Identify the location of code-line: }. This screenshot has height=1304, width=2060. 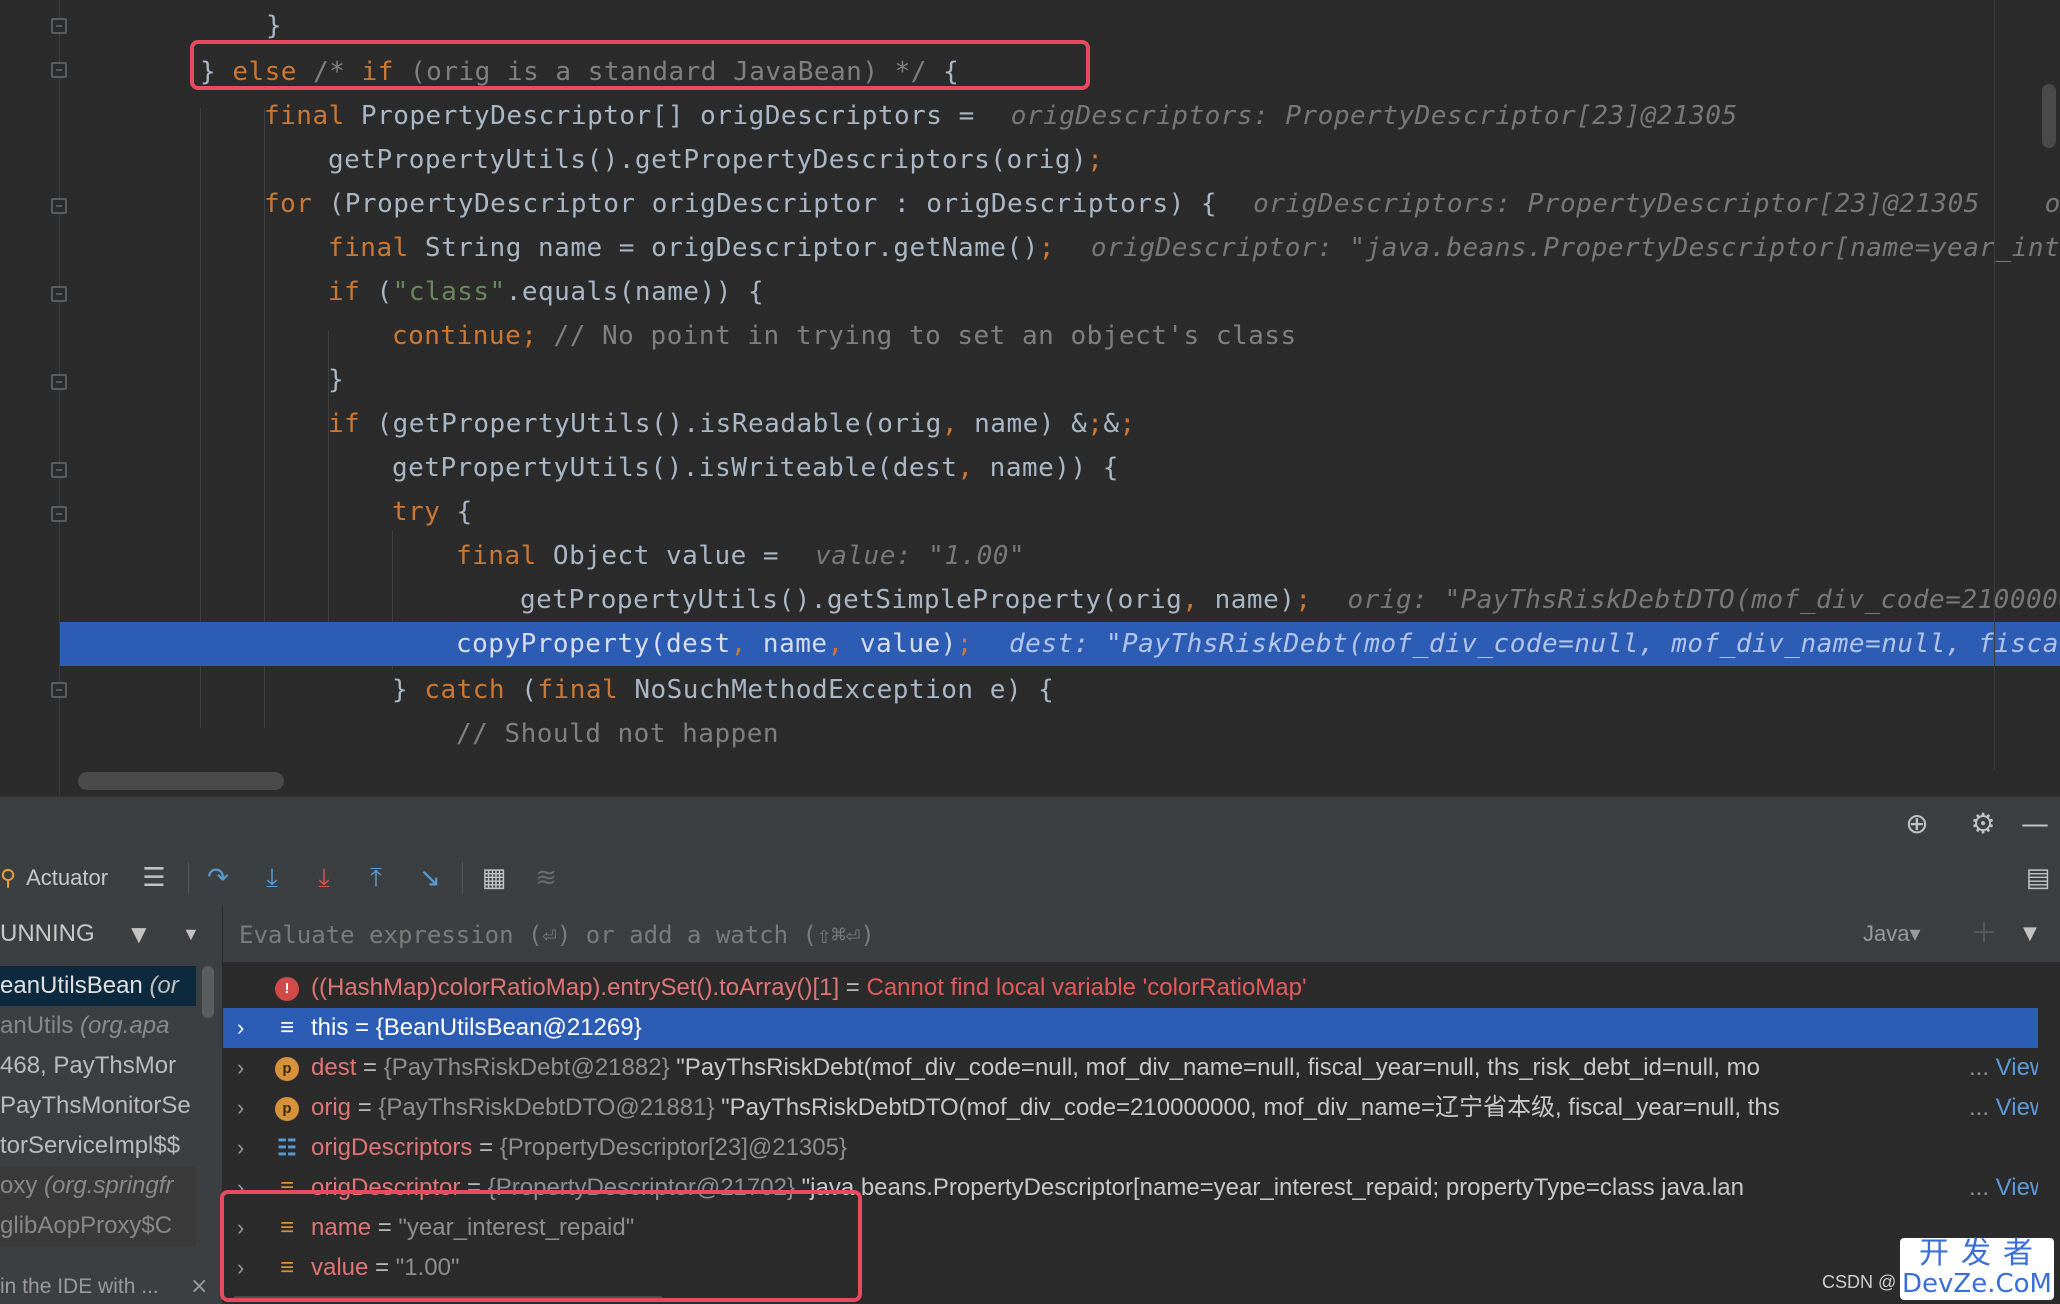
(336, 380).